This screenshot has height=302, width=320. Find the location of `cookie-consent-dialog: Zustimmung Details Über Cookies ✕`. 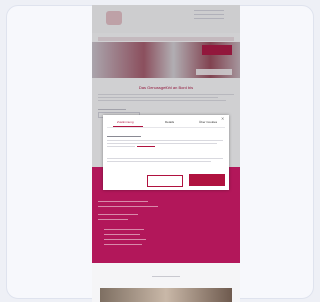

cookie-consent-dialog: Zustimmung Details Über Cookies ✕ is located at coordinates (166, 152).